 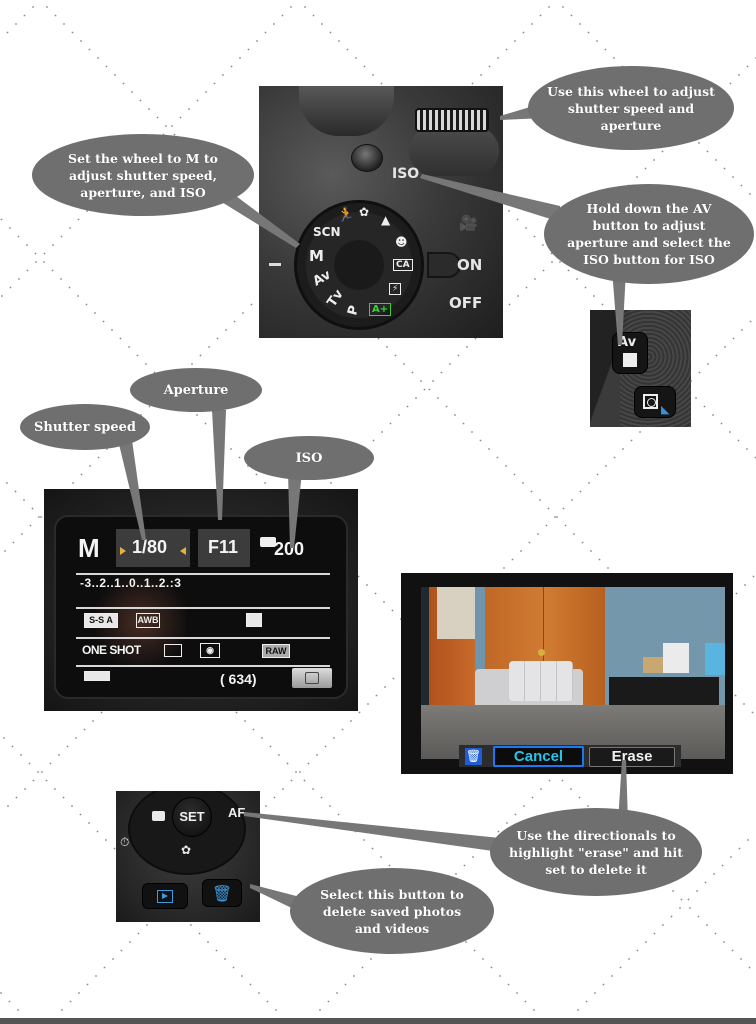 I want to click on dial-mode-m: M, so click(x=316, y=256).